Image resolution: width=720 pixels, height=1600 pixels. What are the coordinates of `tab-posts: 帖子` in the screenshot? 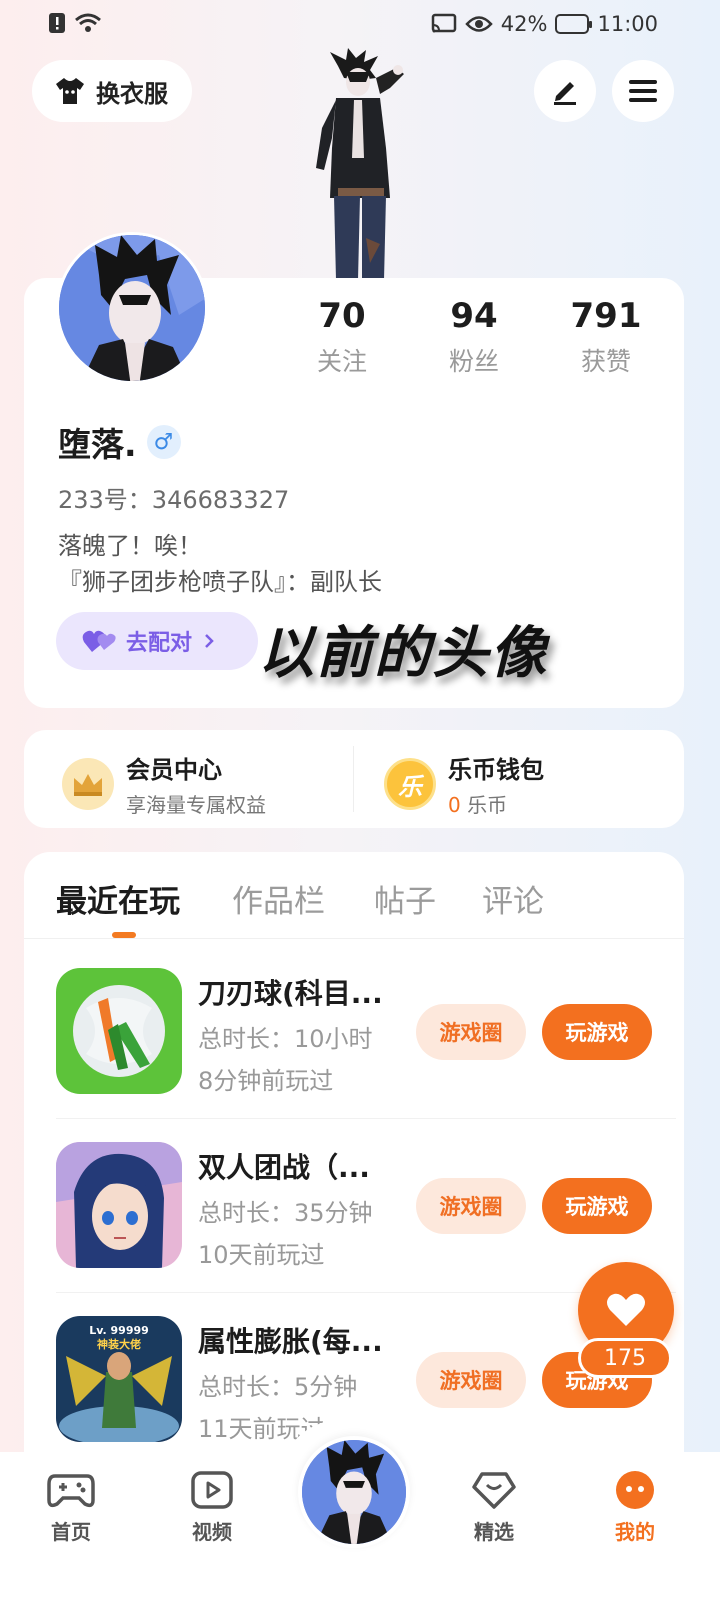 It's located at (405, 898).